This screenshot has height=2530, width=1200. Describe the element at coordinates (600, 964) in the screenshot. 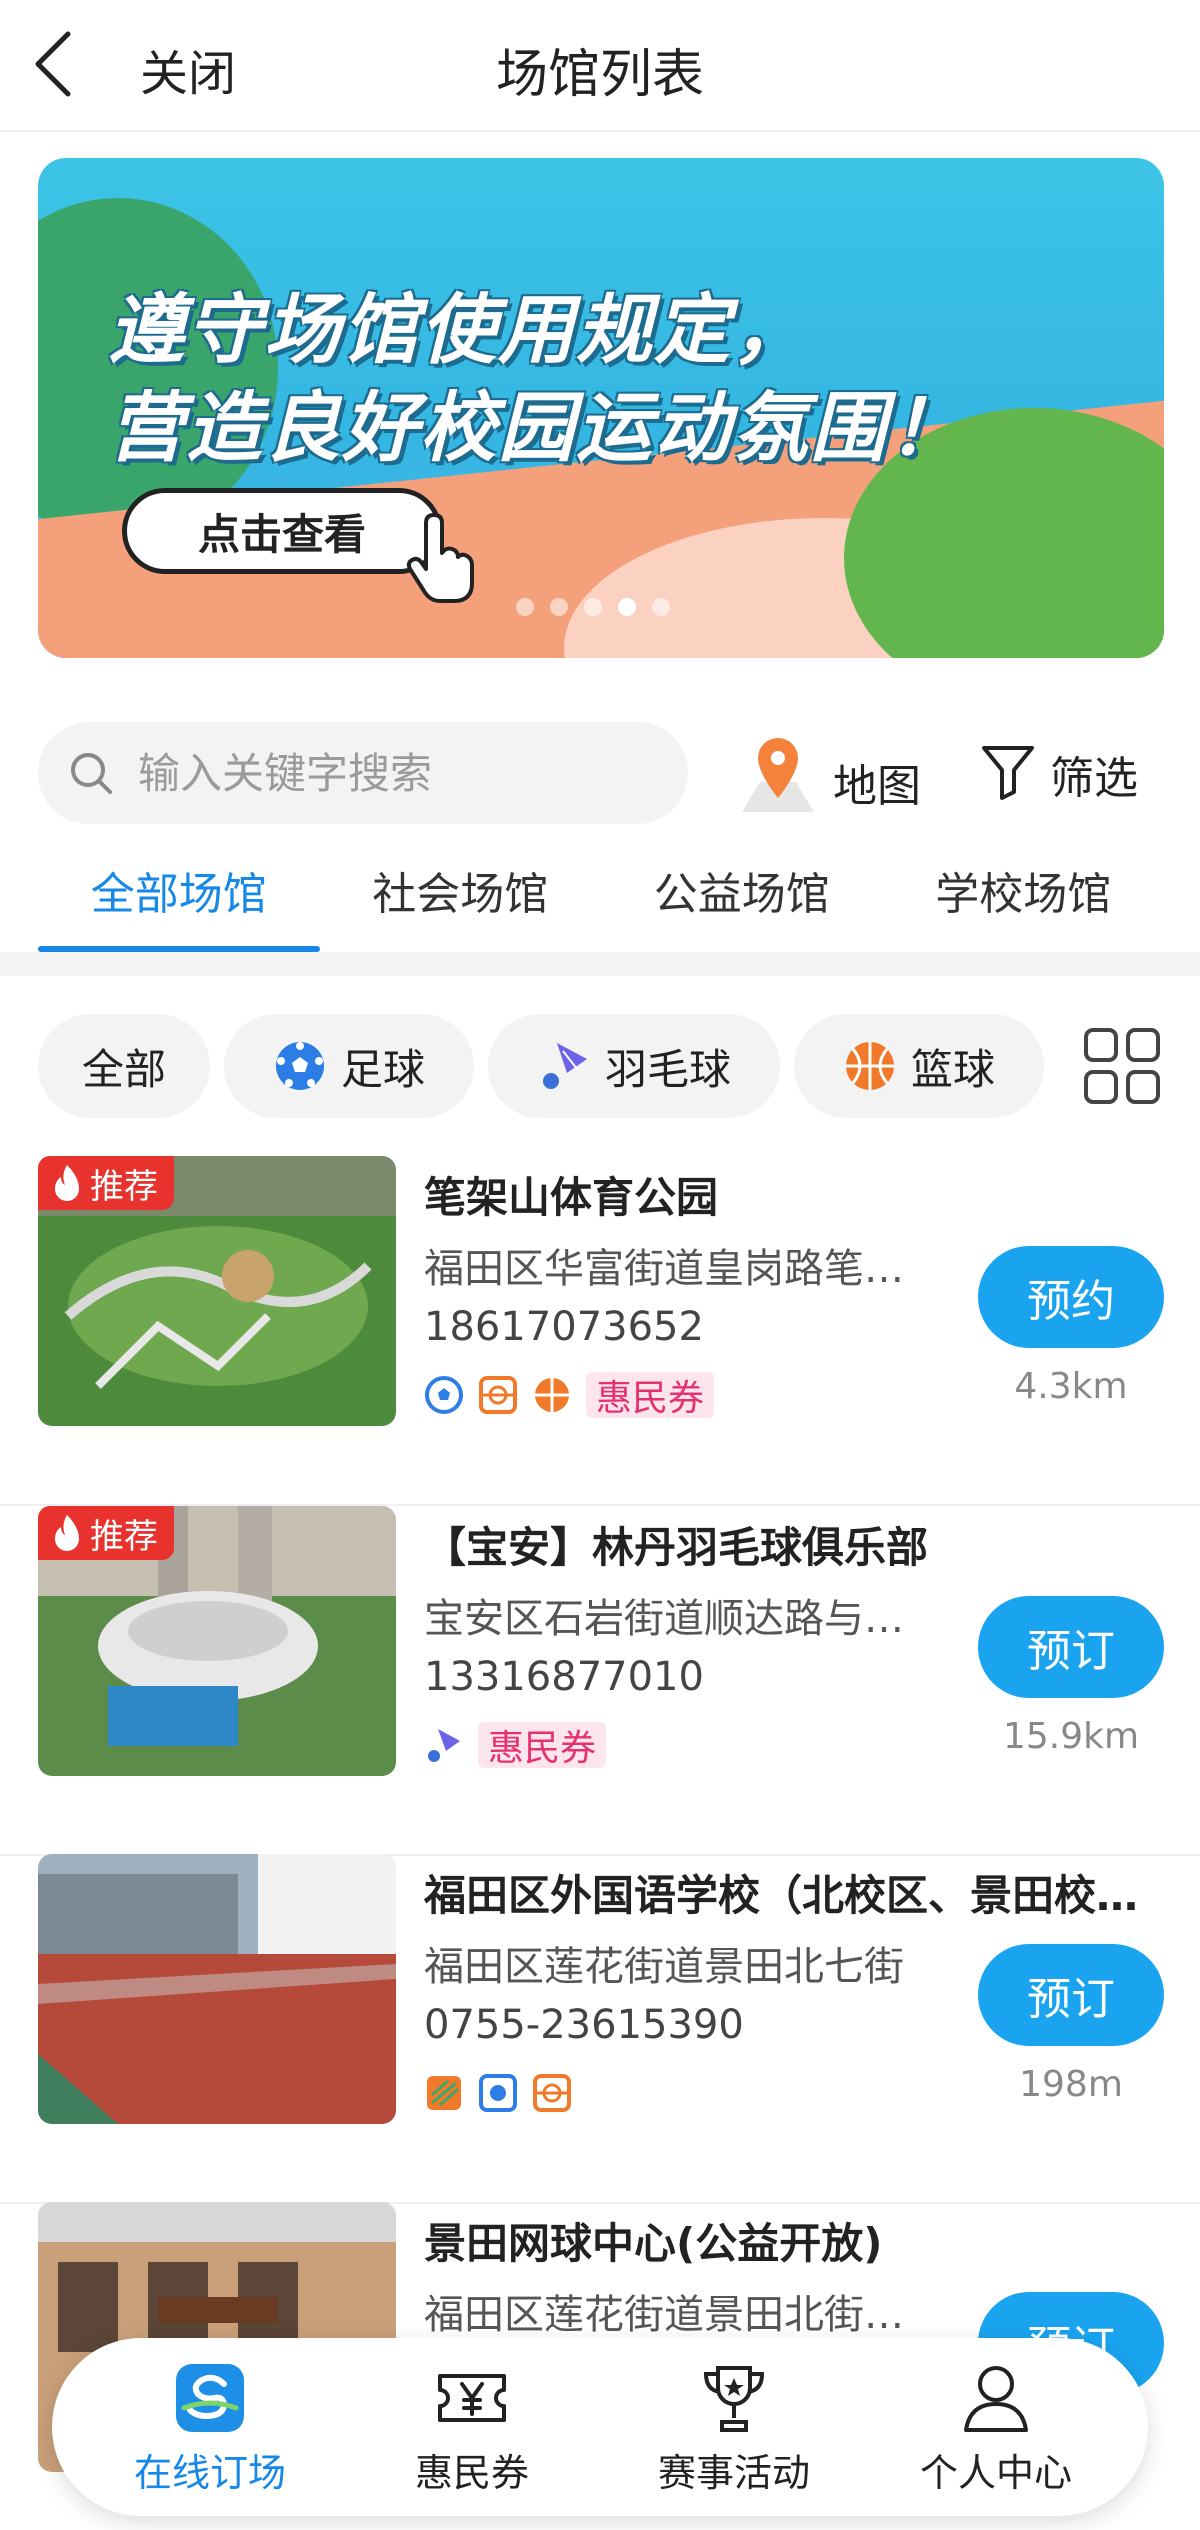

I see `section-divider` at that location.